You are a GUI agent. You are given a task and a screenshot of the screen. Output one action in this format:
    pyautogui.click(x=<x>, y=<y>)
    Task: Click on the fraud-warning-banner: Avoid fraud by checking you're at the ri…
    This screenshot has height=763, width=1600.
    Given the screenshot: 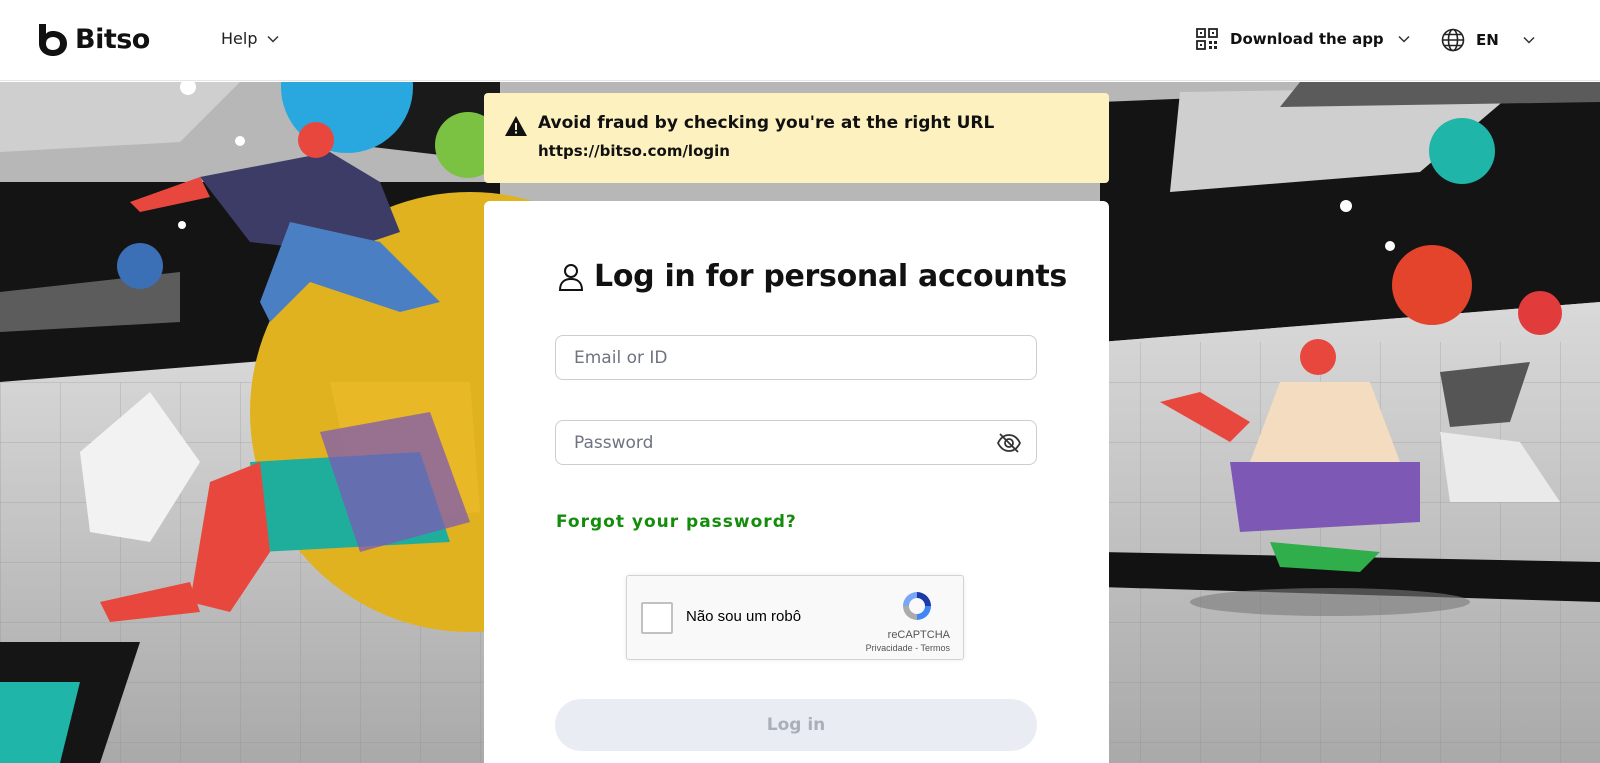 What is the action you would take?
    pyautogui.click(x=796, y=138)
    